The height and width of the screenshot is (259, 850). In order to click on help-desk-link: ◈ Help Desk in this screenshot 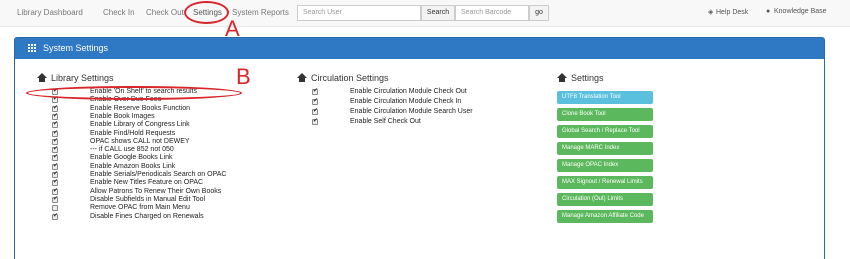, I will do `click(728, 12)`.